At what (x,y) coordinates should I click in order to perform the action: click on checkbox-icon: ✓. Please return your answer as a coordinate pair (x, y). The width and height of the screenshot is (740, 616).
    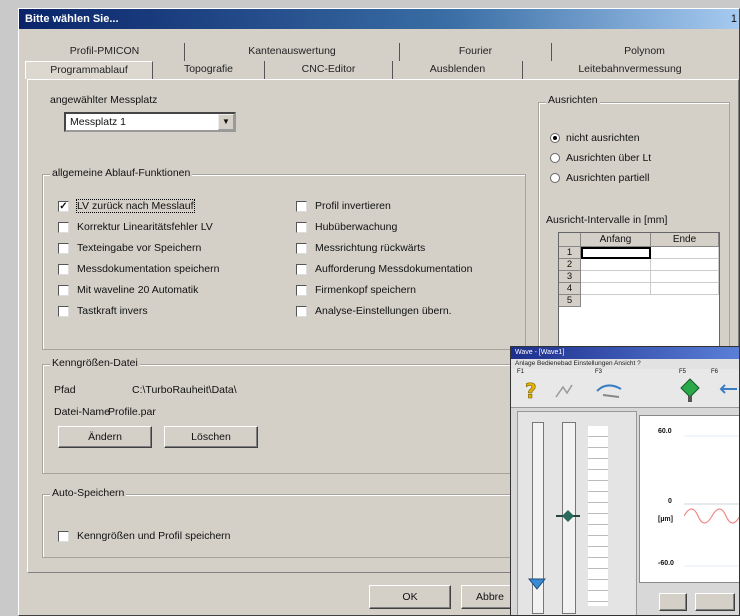
    Looking at the image, I should click on (63, 206).